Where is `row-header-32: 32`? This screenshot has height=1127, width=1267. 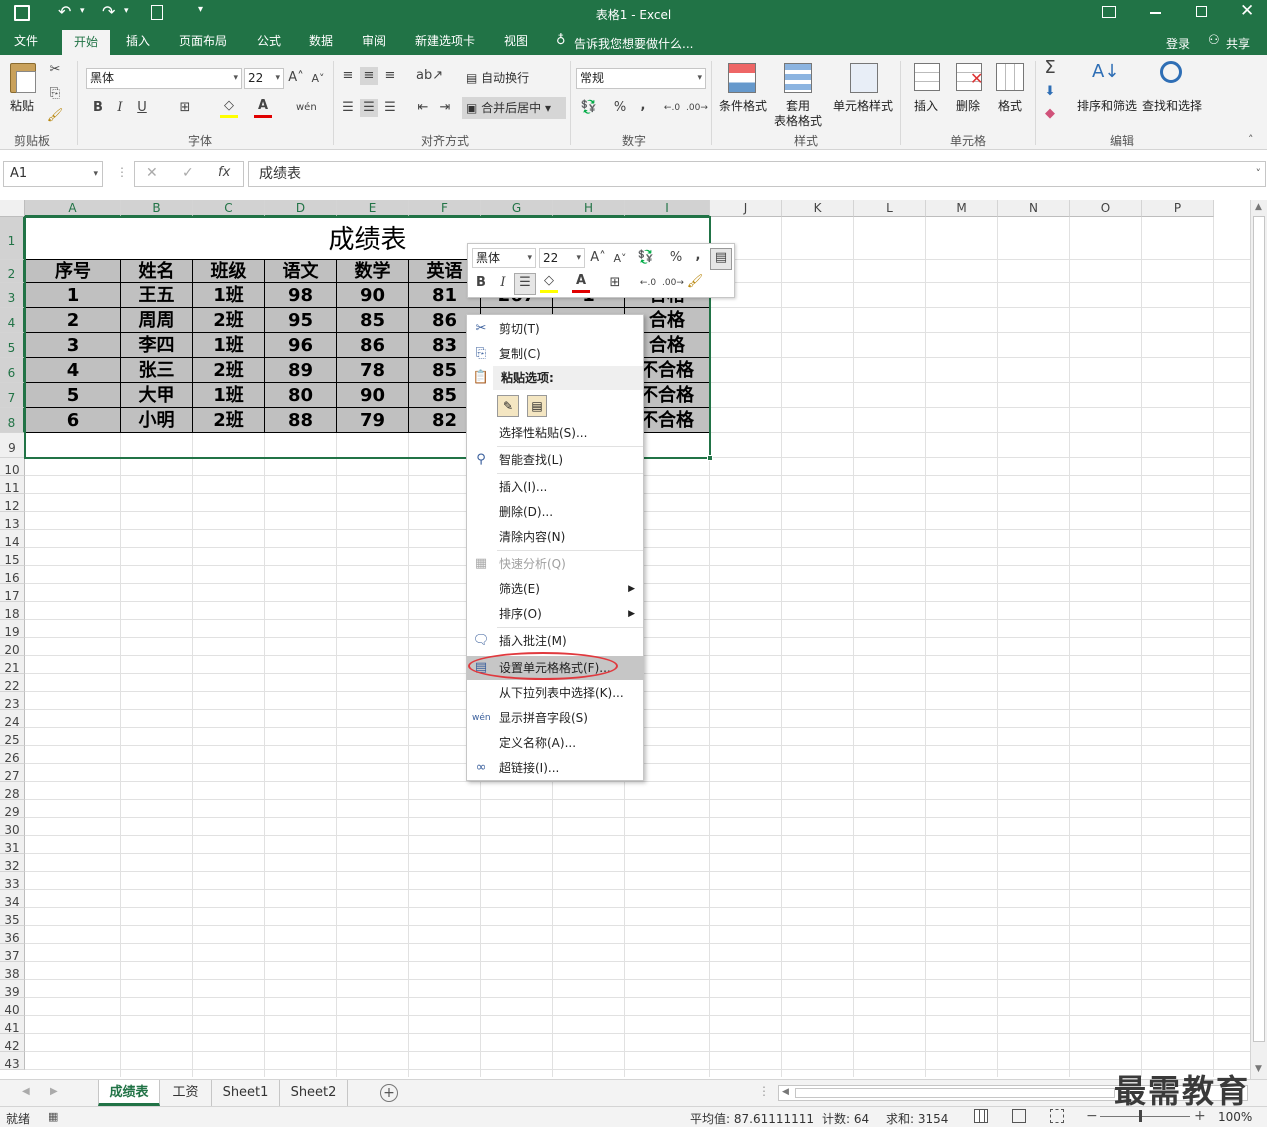
row-header-32: 32 is located at coordinates (12, 863).